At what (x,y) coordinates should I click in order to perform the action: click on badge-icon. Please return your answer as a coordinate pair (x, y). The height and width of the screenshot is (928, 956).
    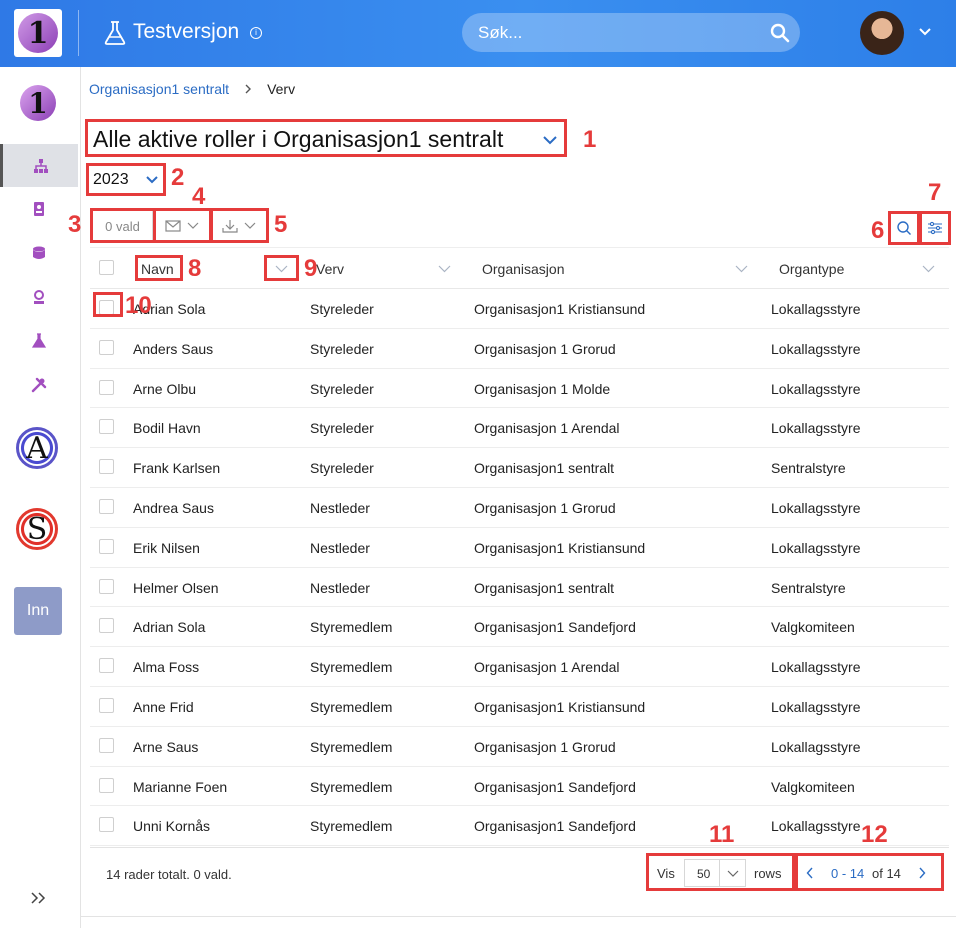
    Looking at the image, I should click on (39, 296).